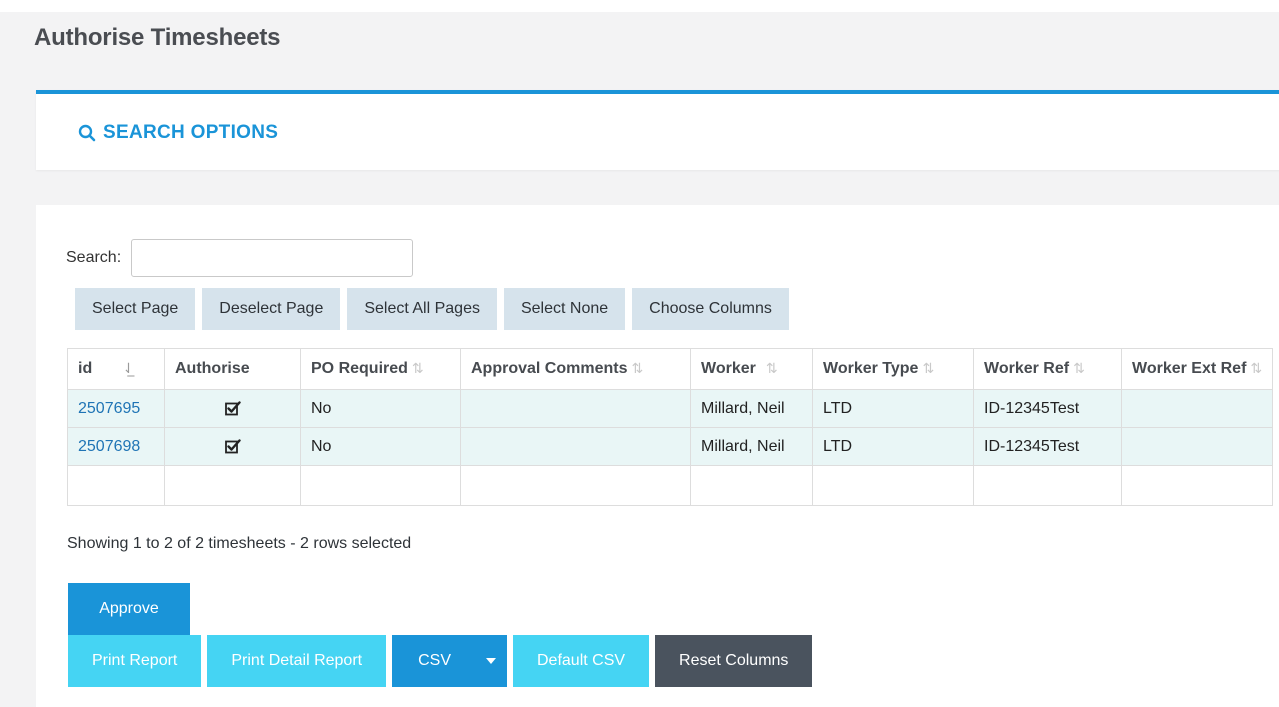 The height and width of the screenshot is (707, 1279). What do you see at coordinates (94, 257) in the screenshot?
I see `search-label: Search:` at bounding box center [94, 257].